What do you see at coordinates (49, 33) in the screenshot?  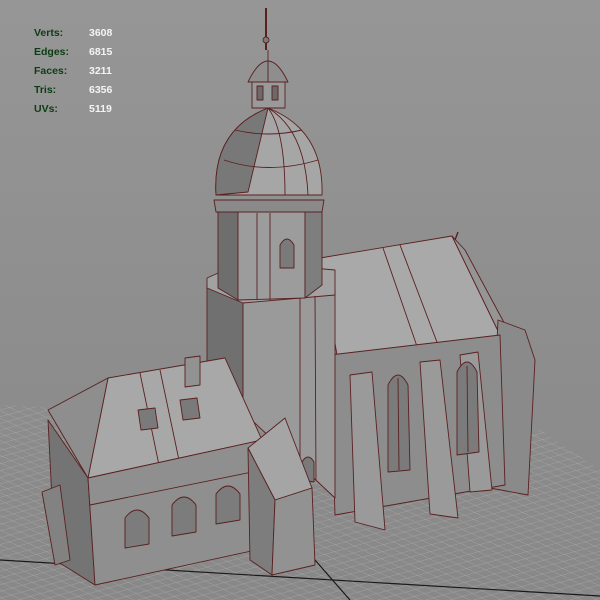 I see `hud-verts-label: Verts:` at bounding box center [49, 33].